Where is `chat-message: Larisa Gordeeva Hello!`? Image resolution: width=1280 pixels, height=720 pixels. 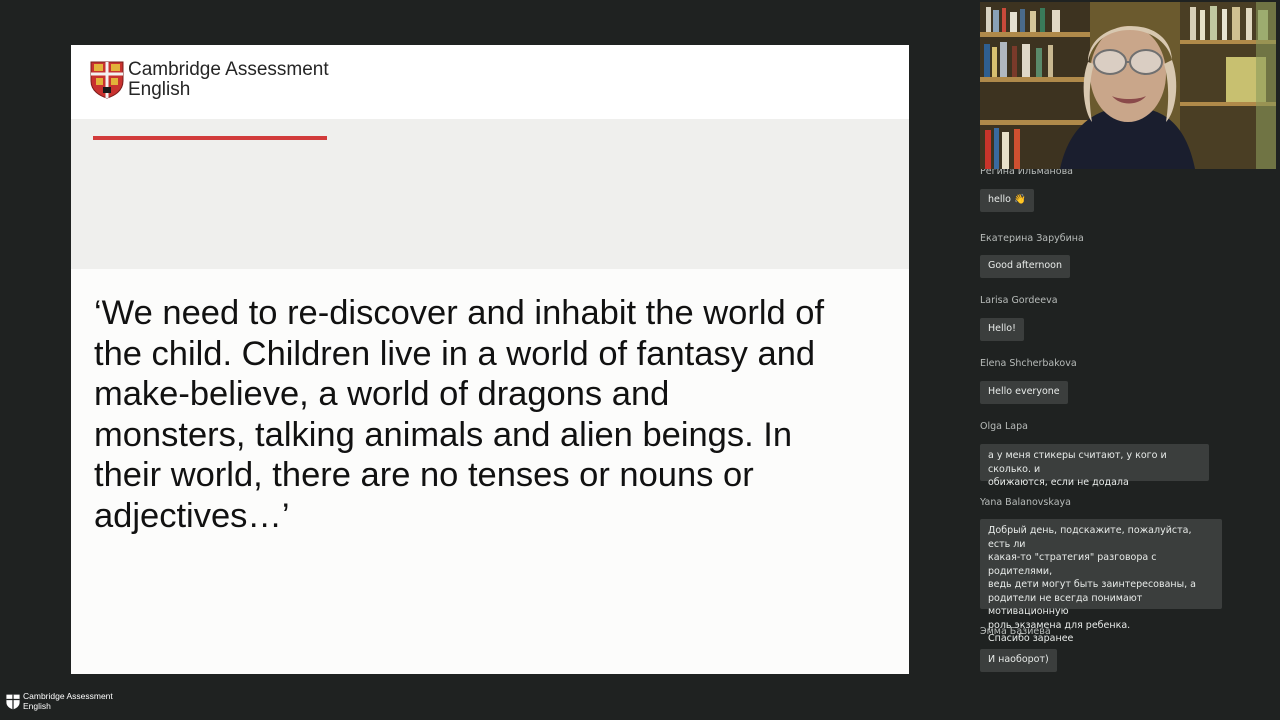 chat-message: Larisa Gordeeva Hello! is located at coordinates (1019, 318).